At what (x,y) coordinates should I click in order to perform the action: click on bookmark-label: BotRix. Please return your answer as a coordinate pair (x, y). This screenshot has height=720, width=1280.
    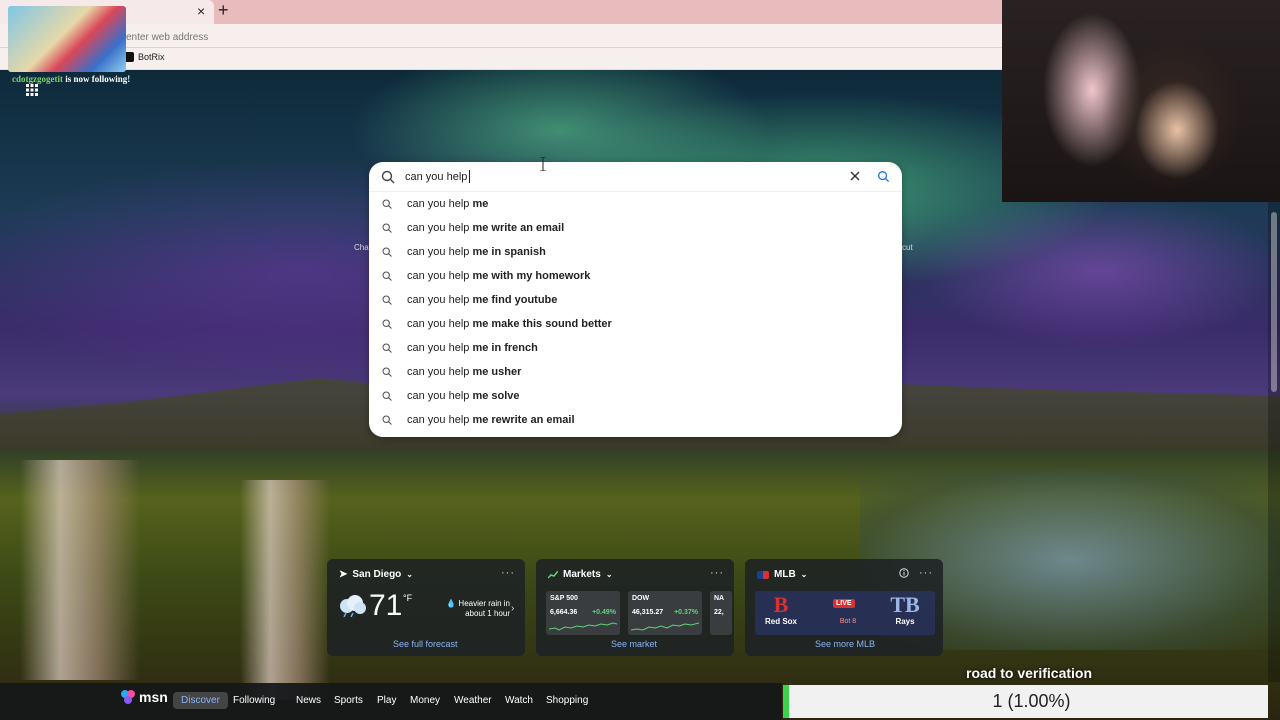
    Looking at the image, I should click on (151, 57).